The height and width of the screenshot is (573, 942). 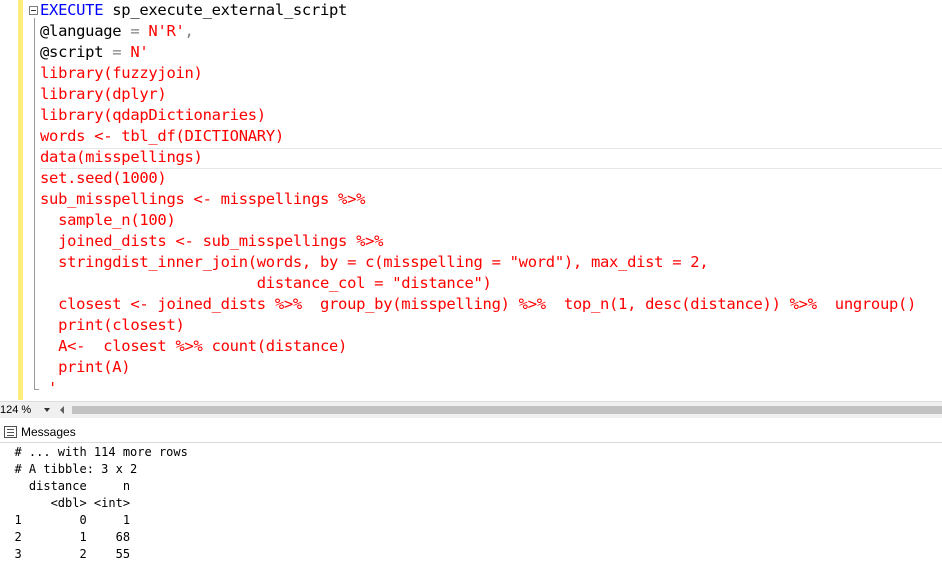 What do you see at coordinates (225, 10) in the screenshot?
I see `code-token: sp_execute_external_script` at bounding box center [225, 10].